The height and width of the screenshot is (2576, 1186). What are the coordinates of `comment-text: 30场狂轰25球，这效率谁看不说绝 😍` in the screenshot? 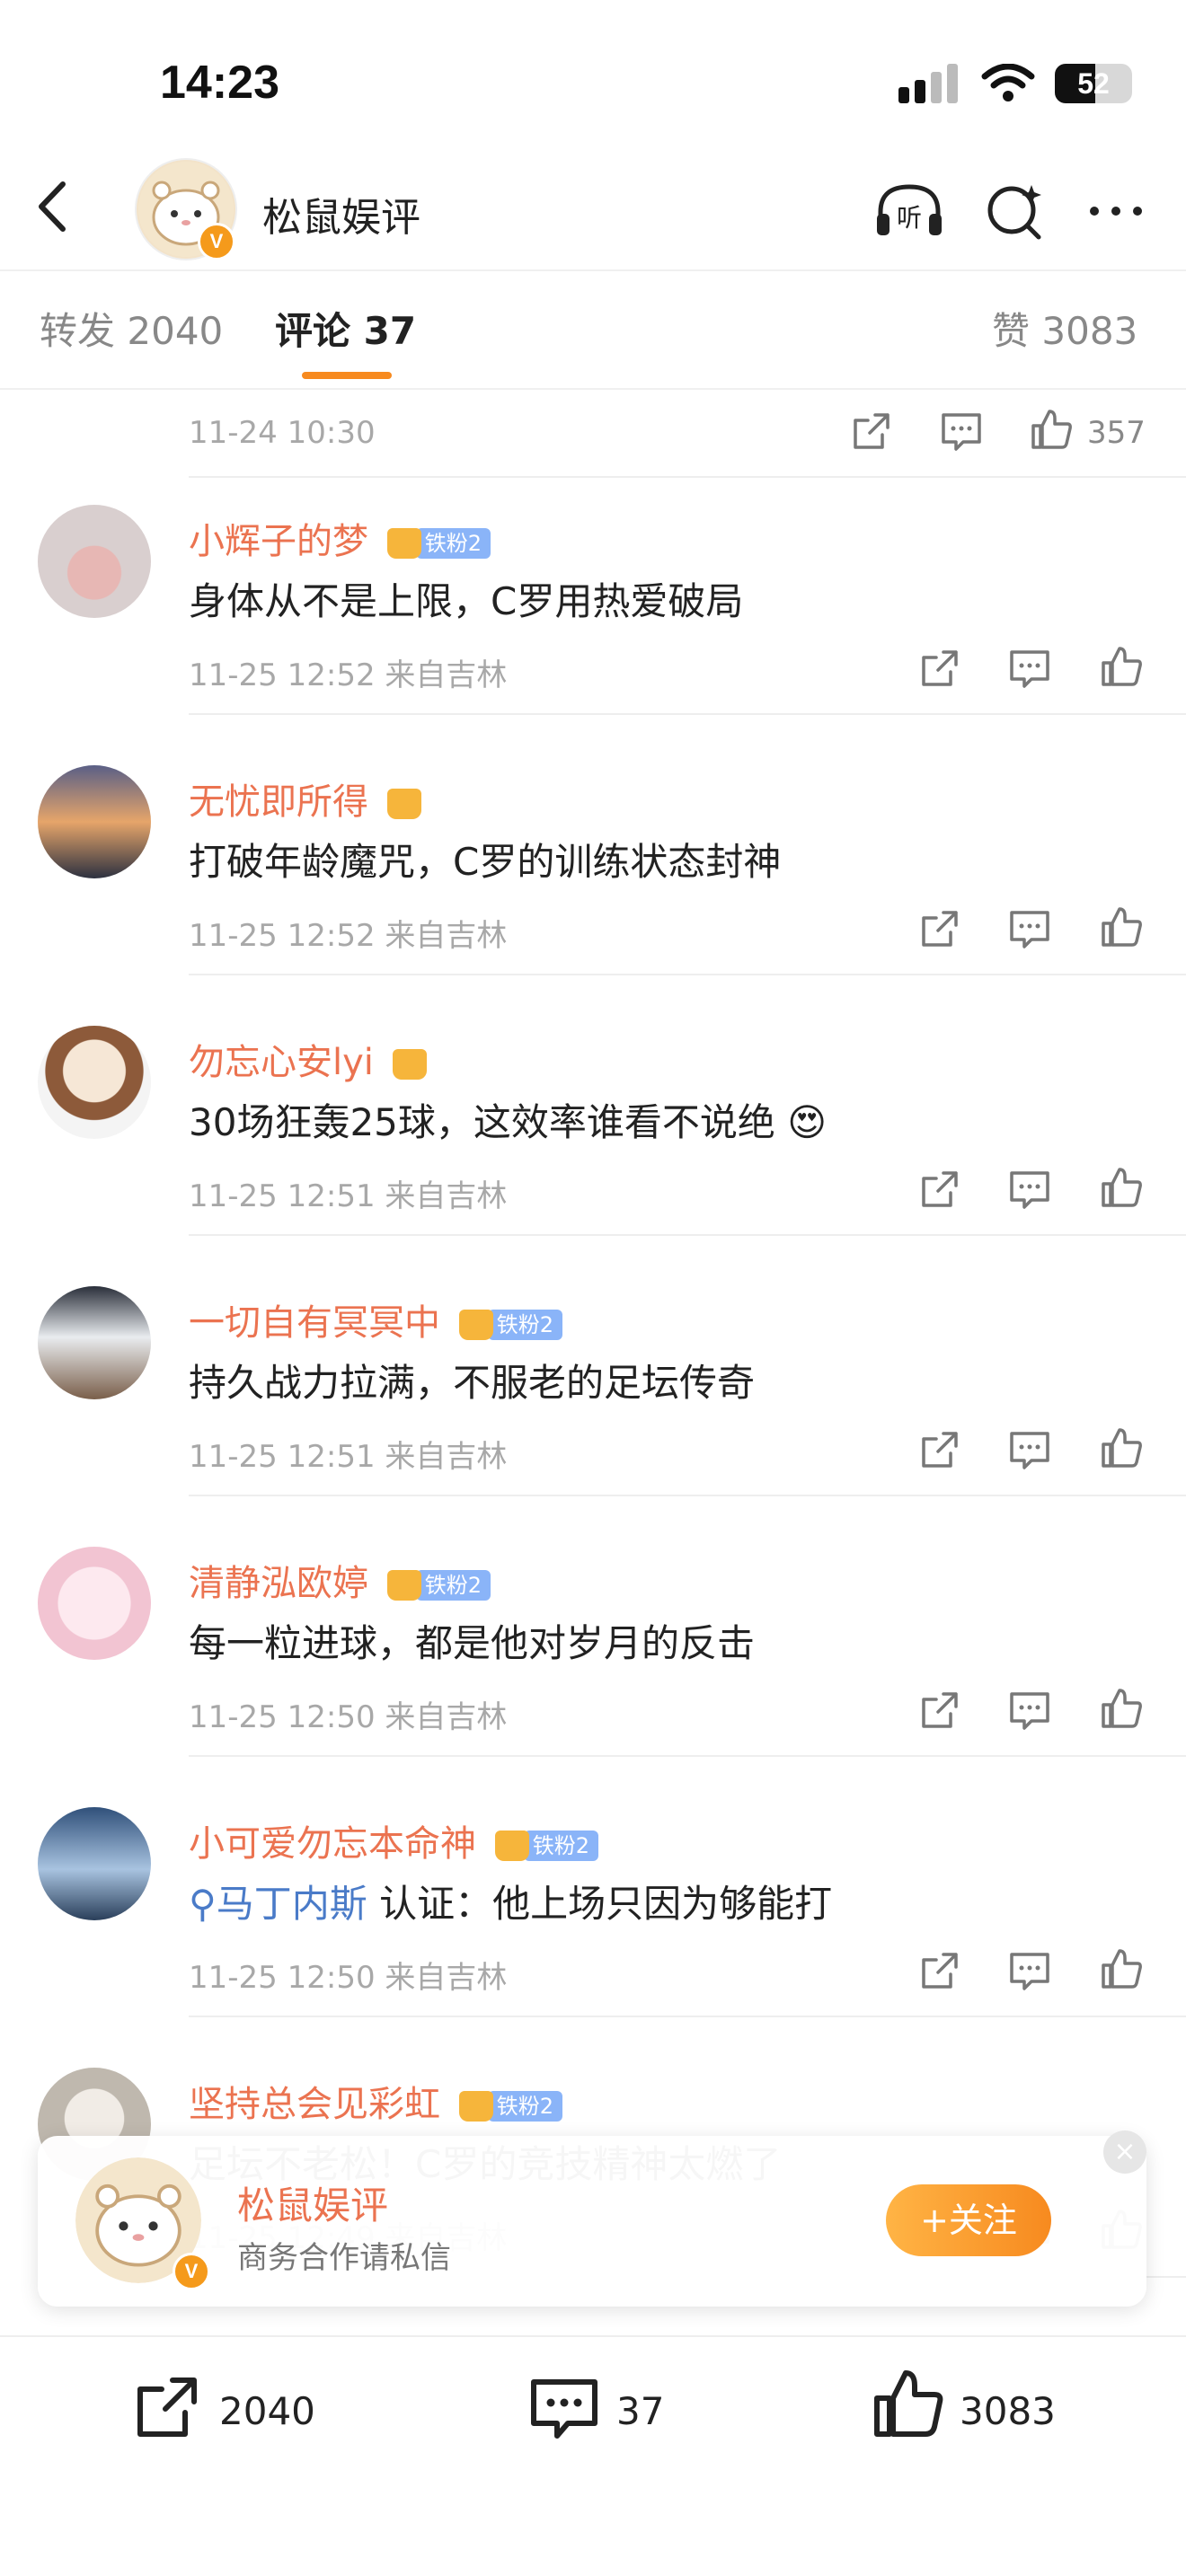 It's located at (508, 1119).